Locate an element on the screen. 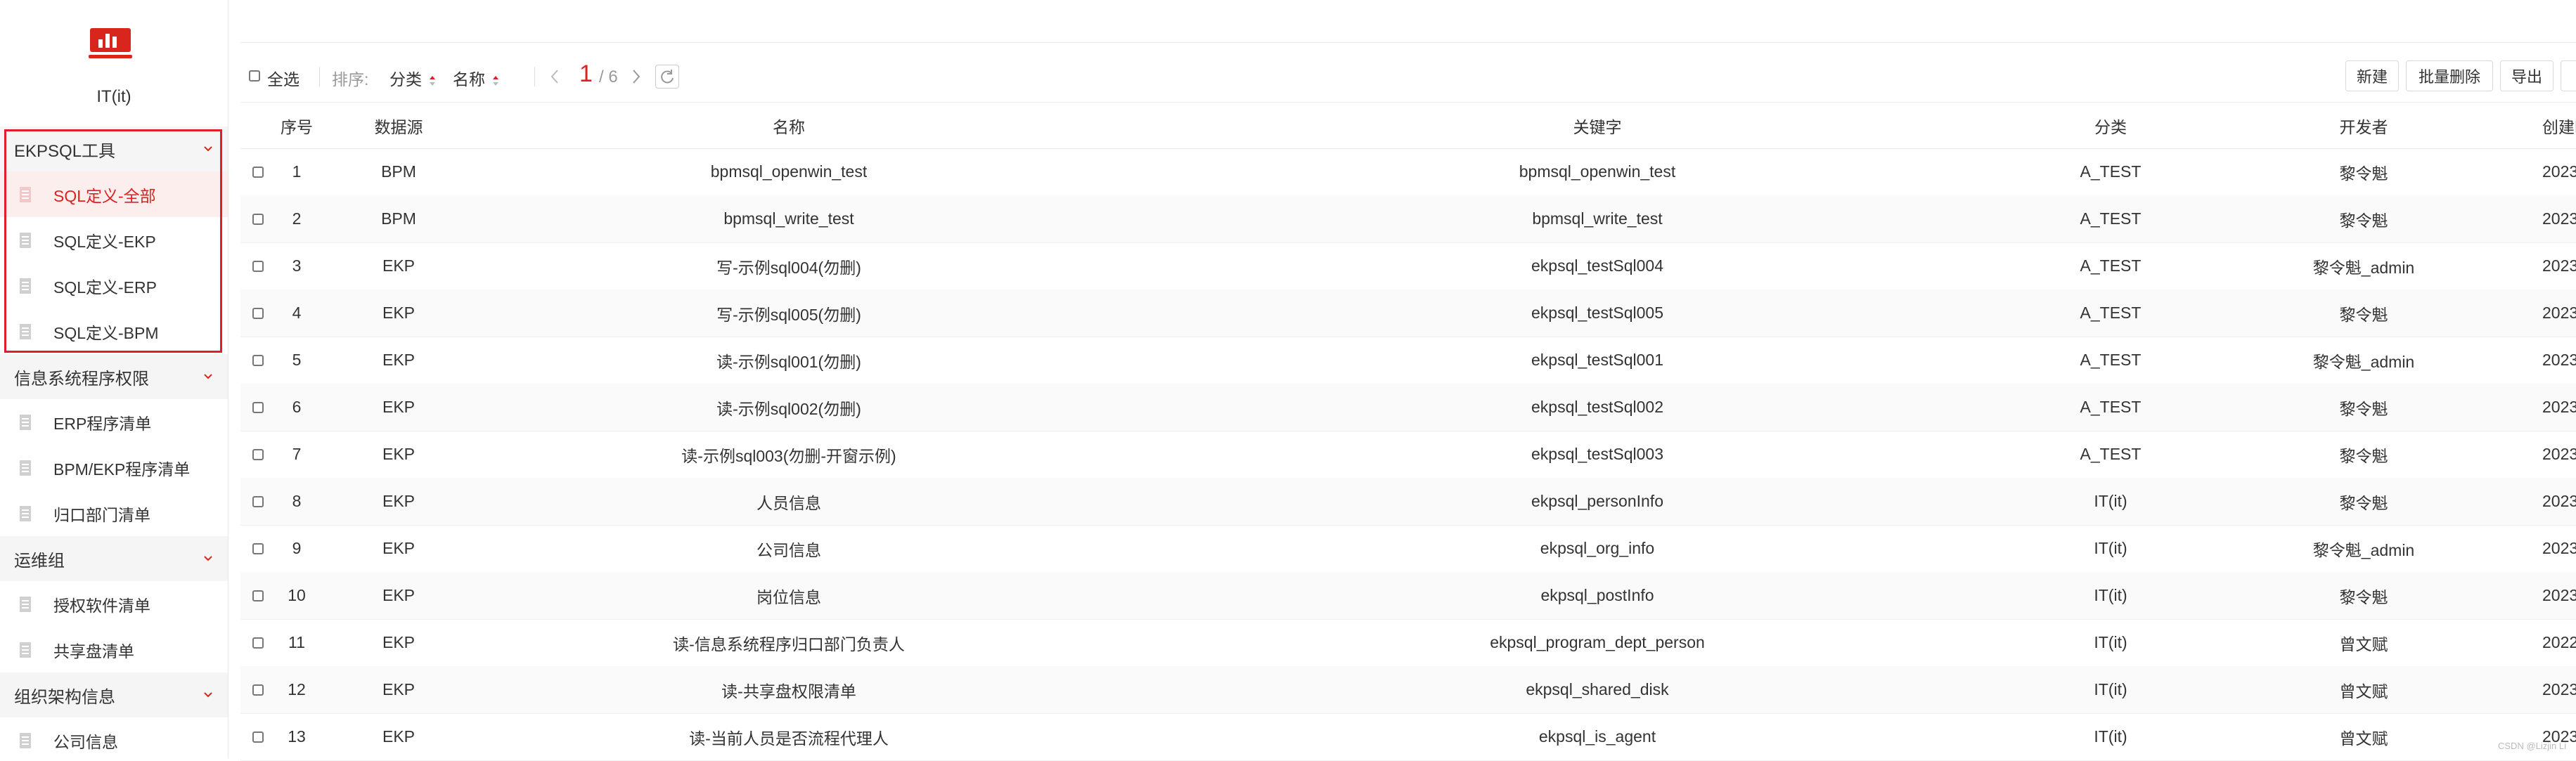  sidebar-item-dept-list: 归口部门清单 is located at coordinates (114, 513).